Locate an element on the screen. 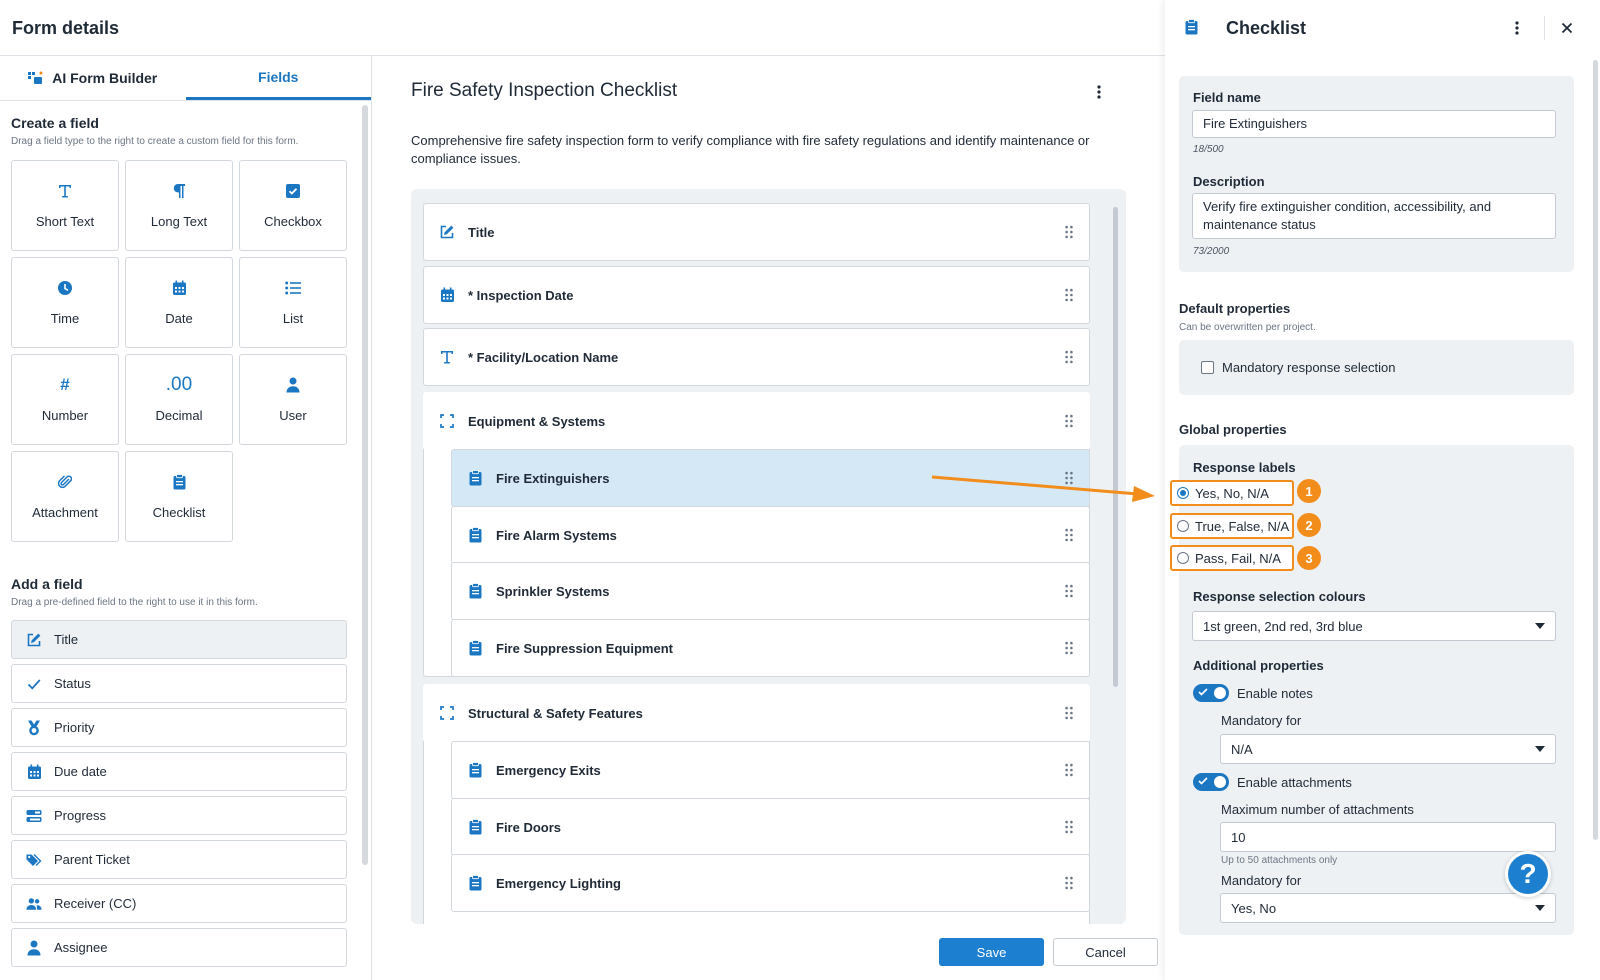 The image size is (1600, 980). field-name-counter: 18/500 is located at coordinates (1208, 149).